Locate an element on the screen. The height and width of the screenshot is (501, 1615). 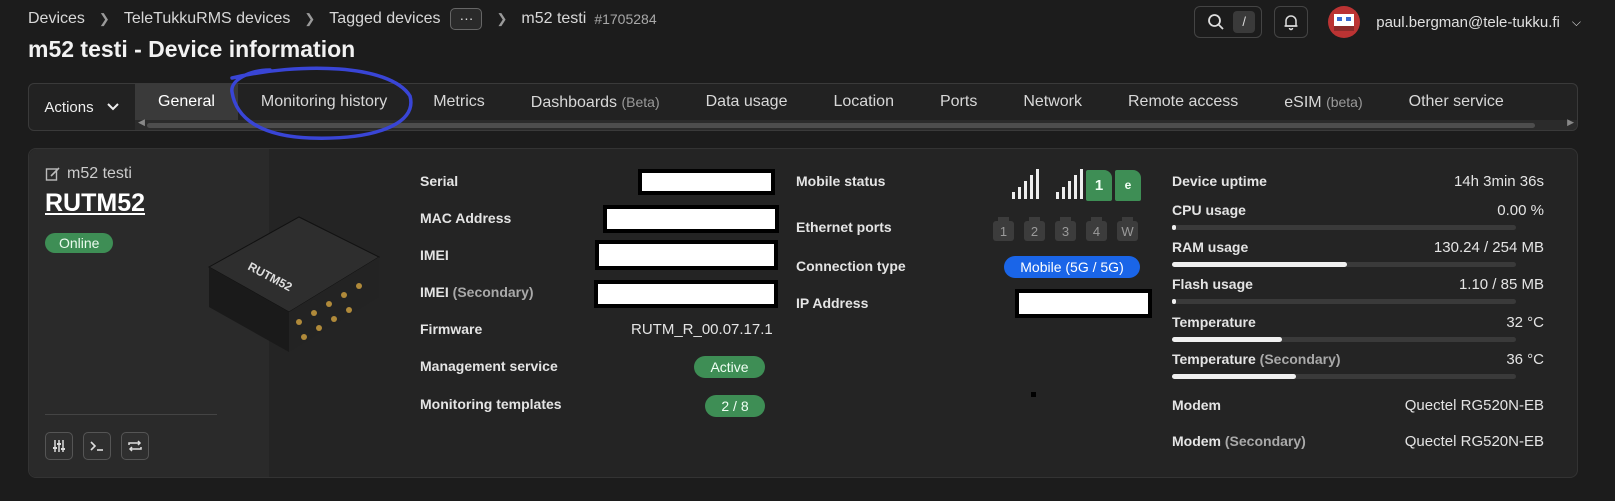
sim1-icon: 1 is located at coordinates (1099, 185).